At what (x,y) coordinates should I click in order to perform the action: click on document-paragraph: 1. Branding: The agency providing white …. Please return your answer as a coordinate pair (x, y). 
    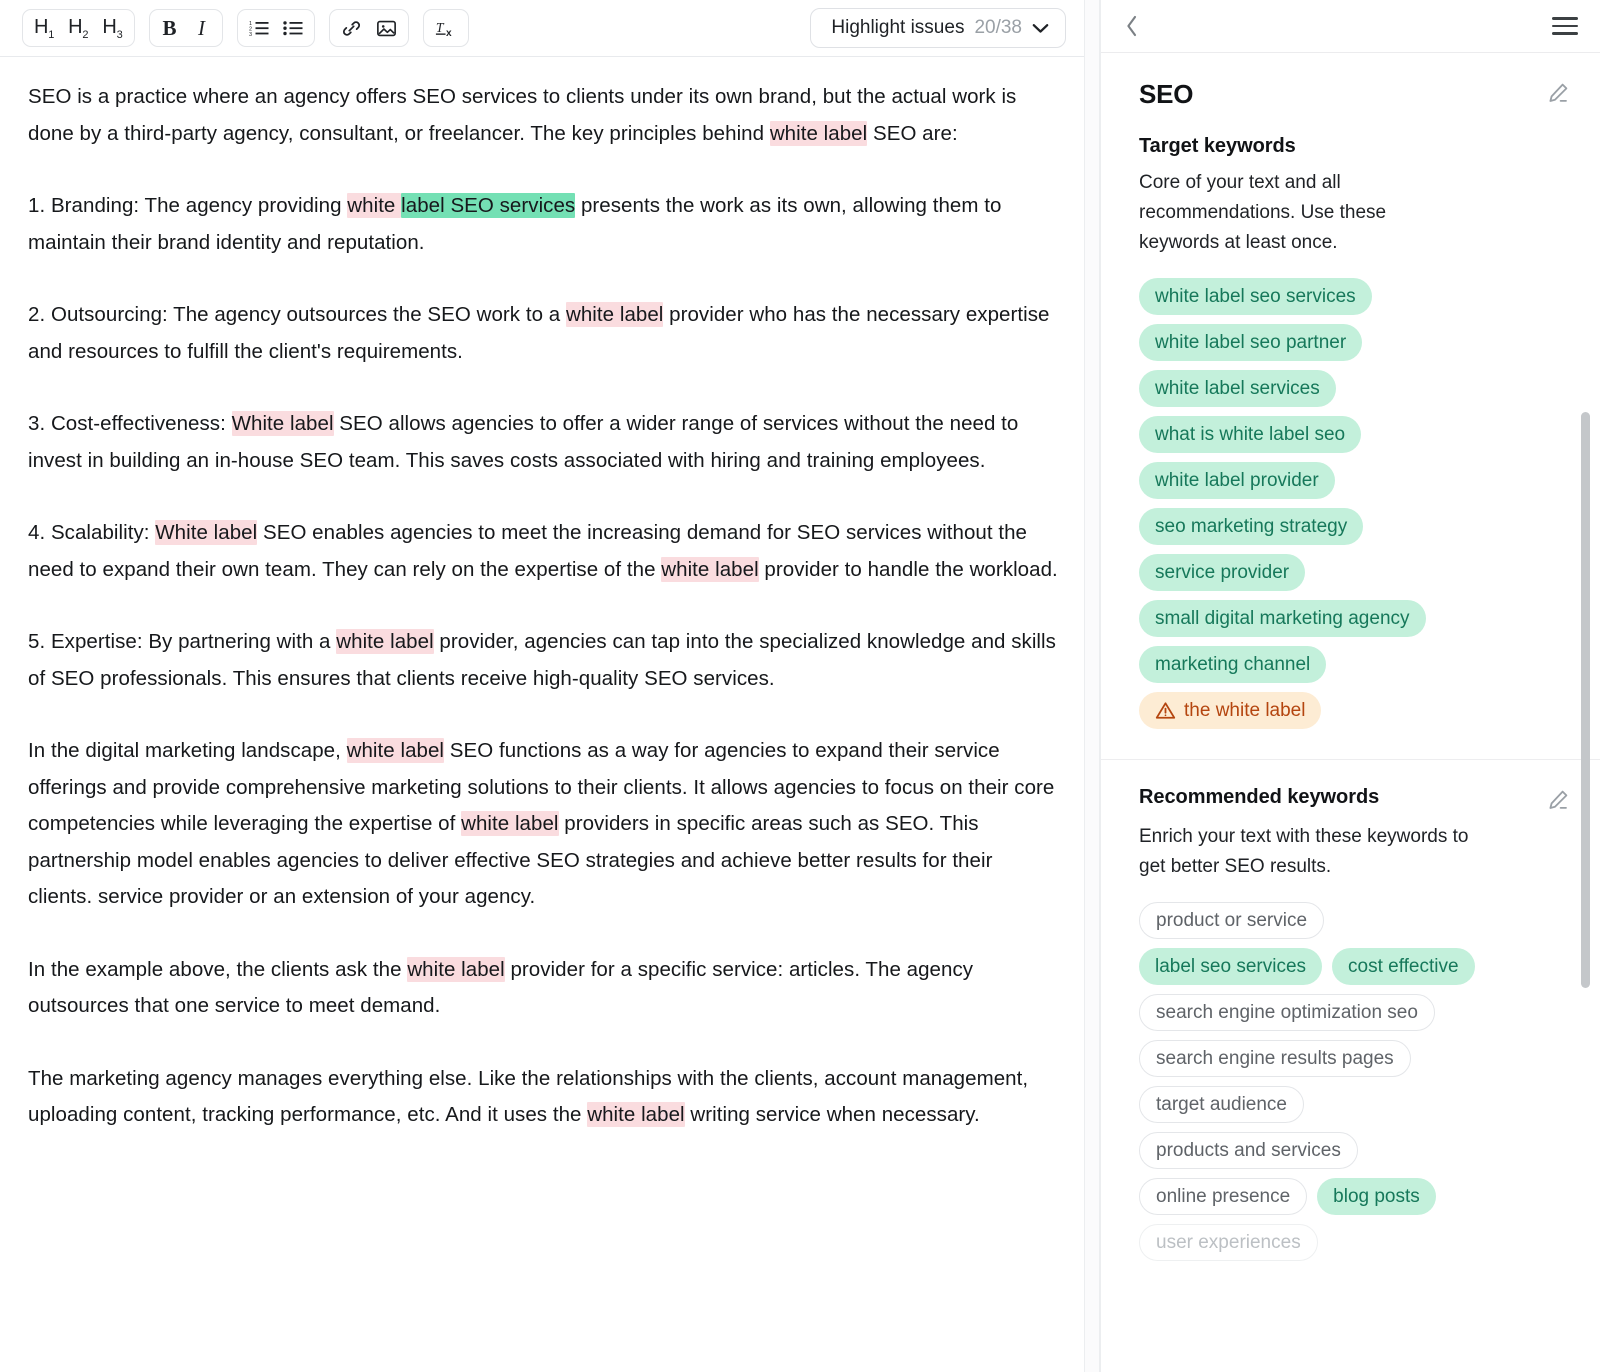
    Looking at the image, I should click on (543, 224).